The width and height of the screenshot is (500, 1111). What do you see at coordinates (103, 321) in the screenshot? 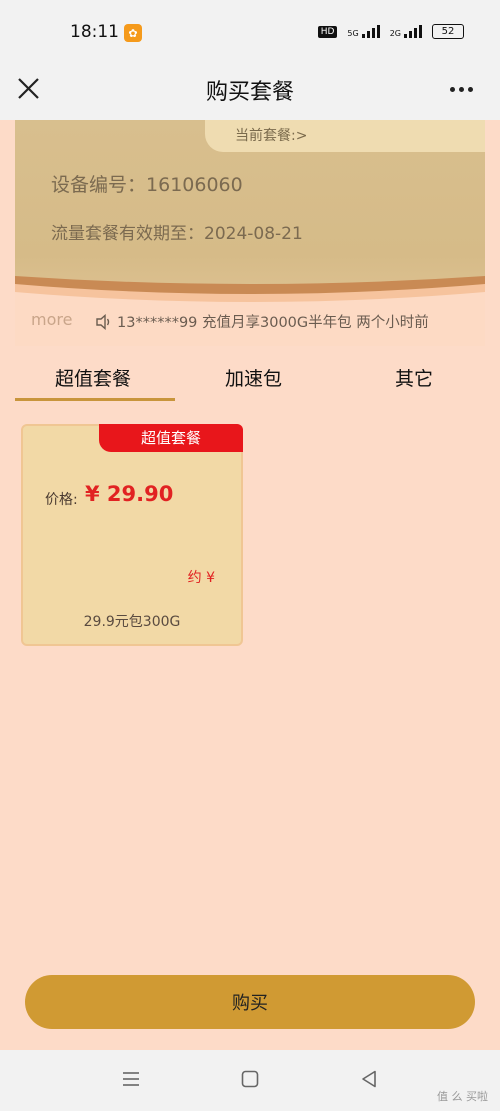
I see `speaker-icon` at bounding box center [103, 321].